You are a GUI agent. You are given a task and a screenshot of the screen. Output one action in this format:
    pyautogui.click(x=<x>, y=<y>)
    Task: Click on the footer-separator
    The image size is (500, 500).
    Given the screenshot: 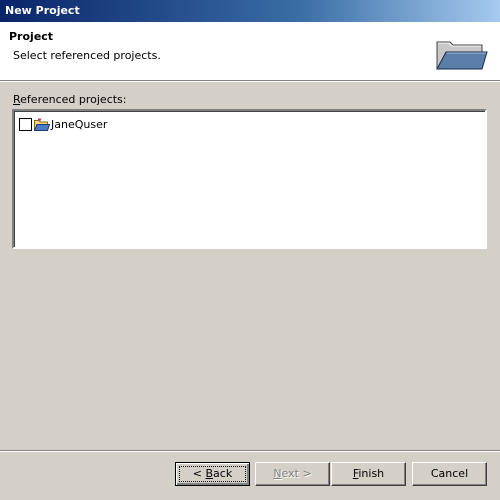 What is the action you would take?
    pyautogui.click(x=250, y=451)
    